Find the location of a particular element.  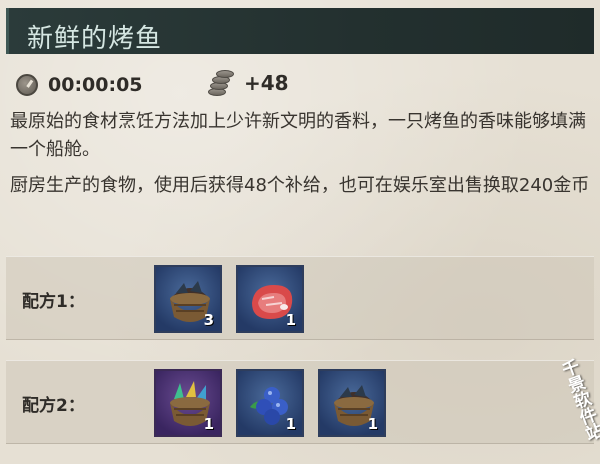

recipe-label: 配方2： is located at coordinates (53, 406).